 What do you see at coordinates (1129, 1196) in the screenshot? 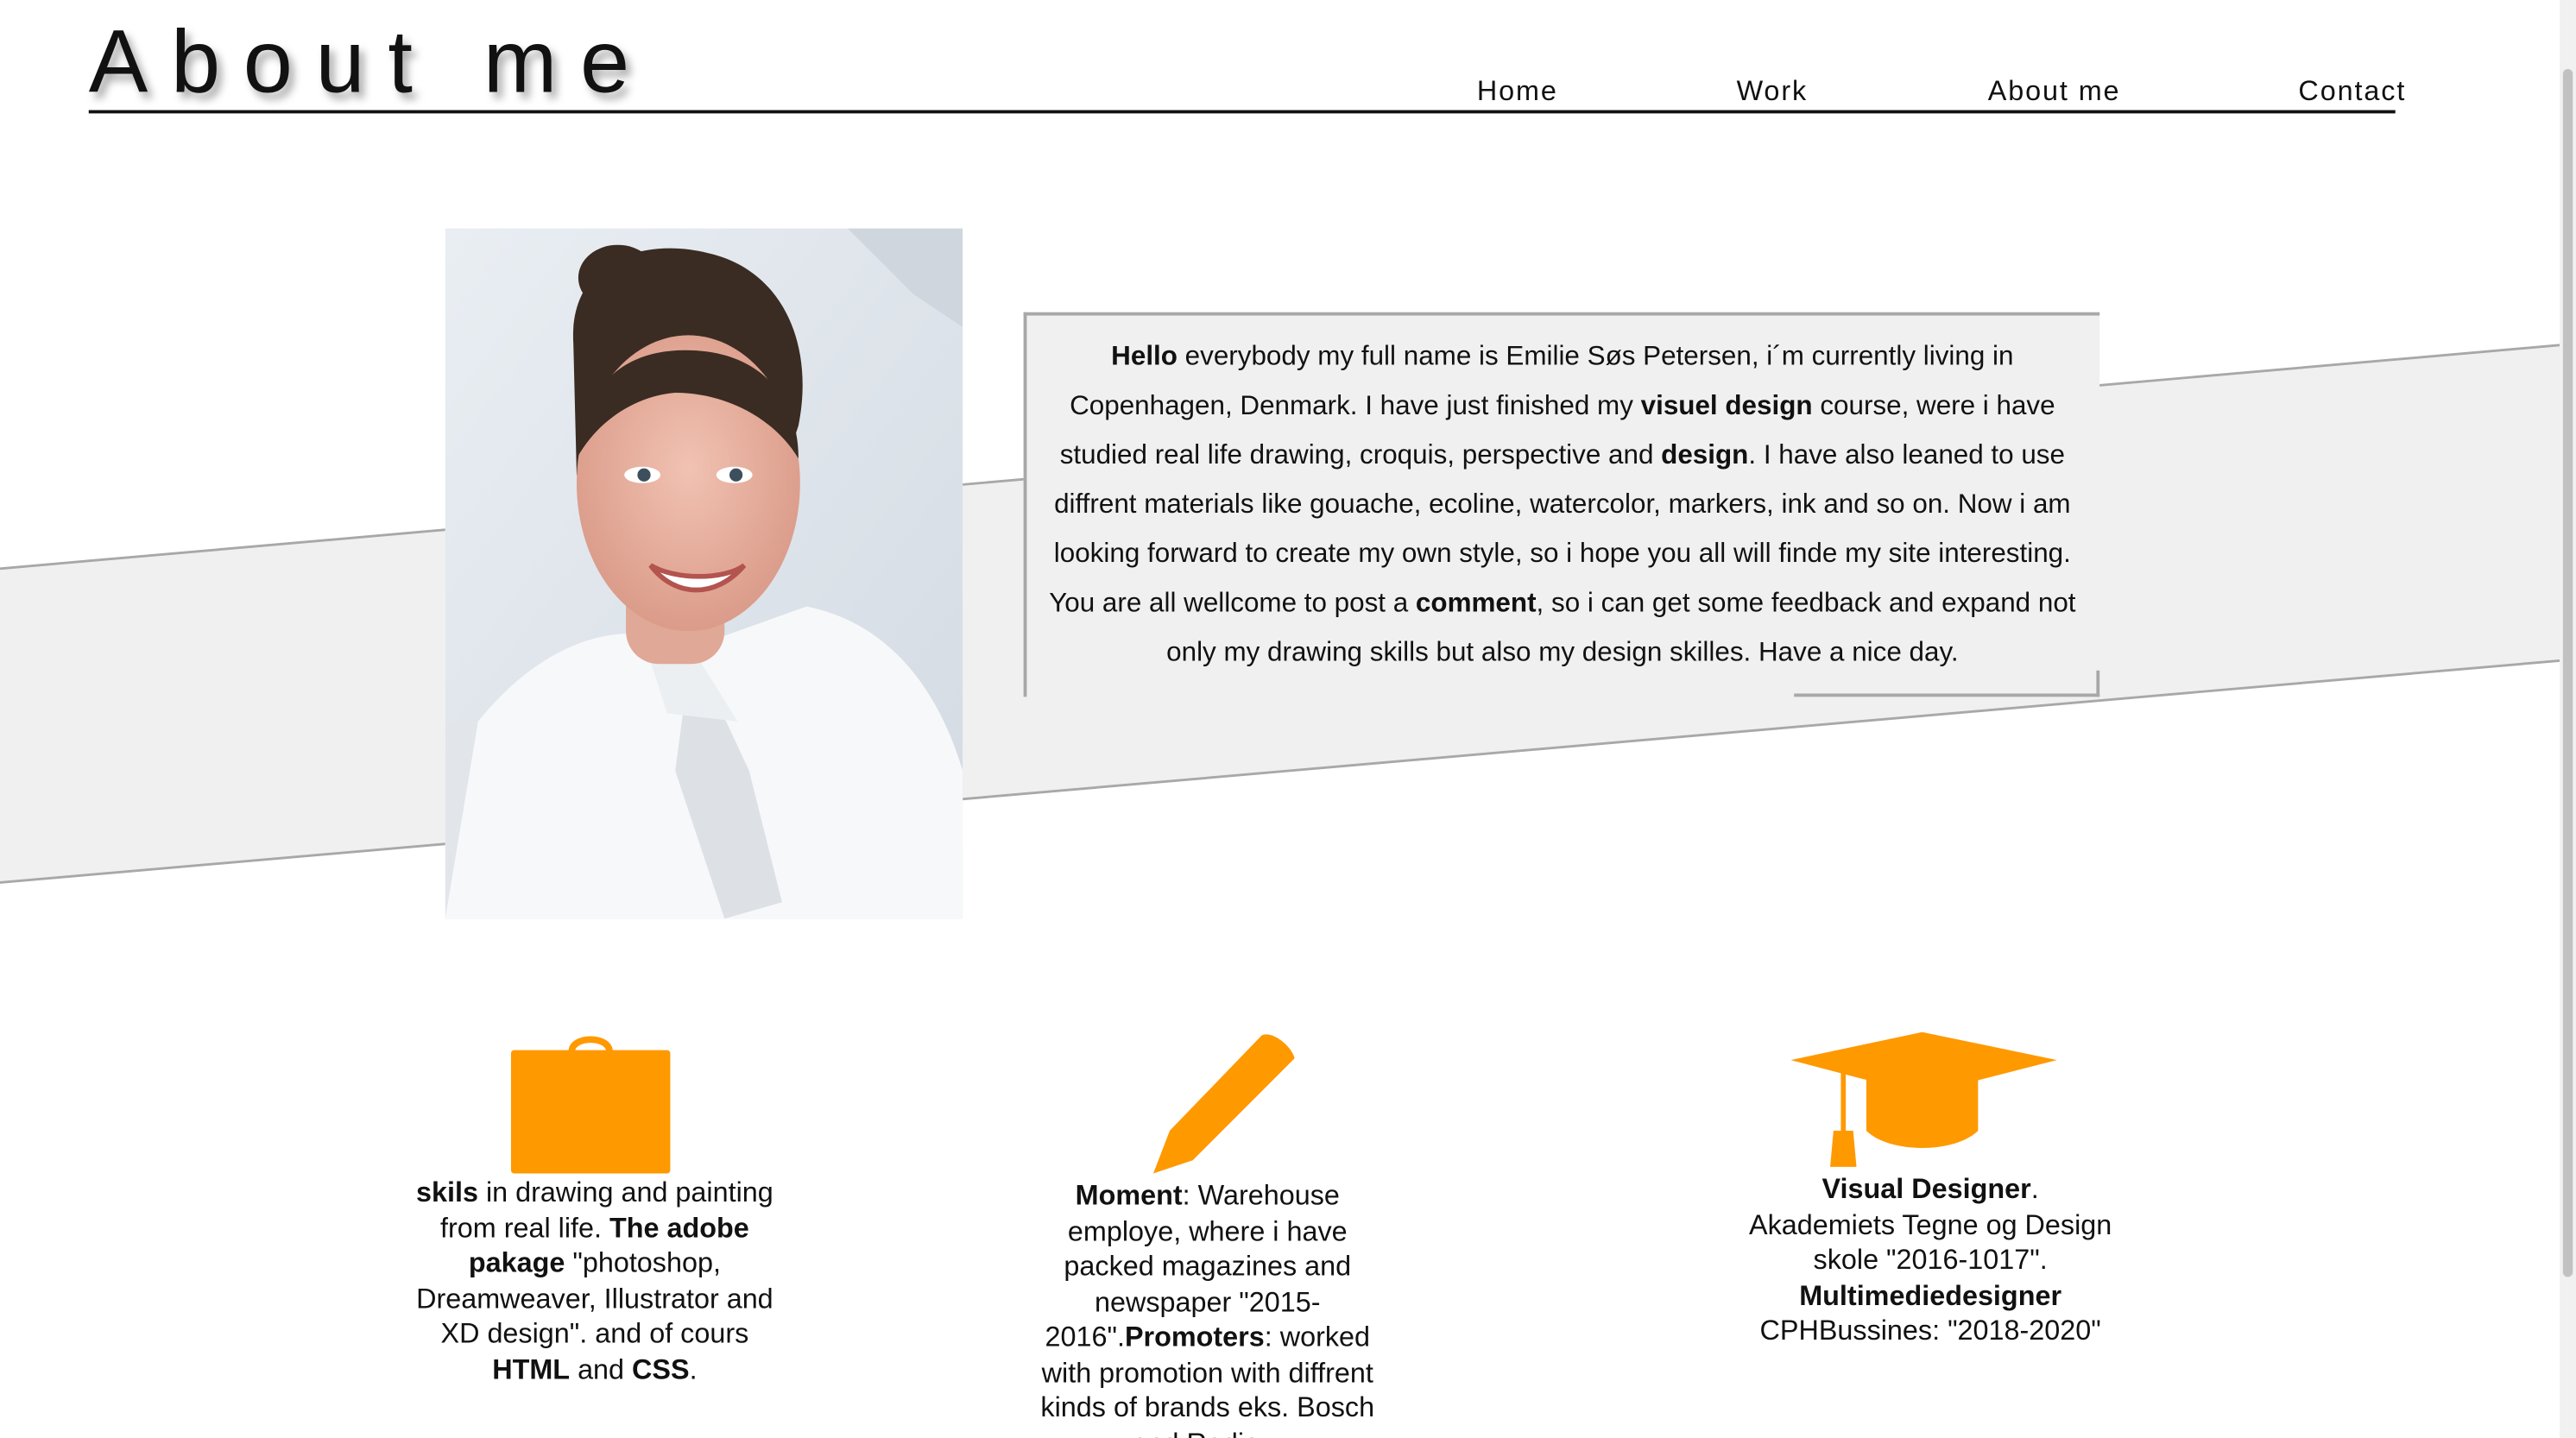
I see `bold-text: Moment` at bounding box center [1129, 1196].